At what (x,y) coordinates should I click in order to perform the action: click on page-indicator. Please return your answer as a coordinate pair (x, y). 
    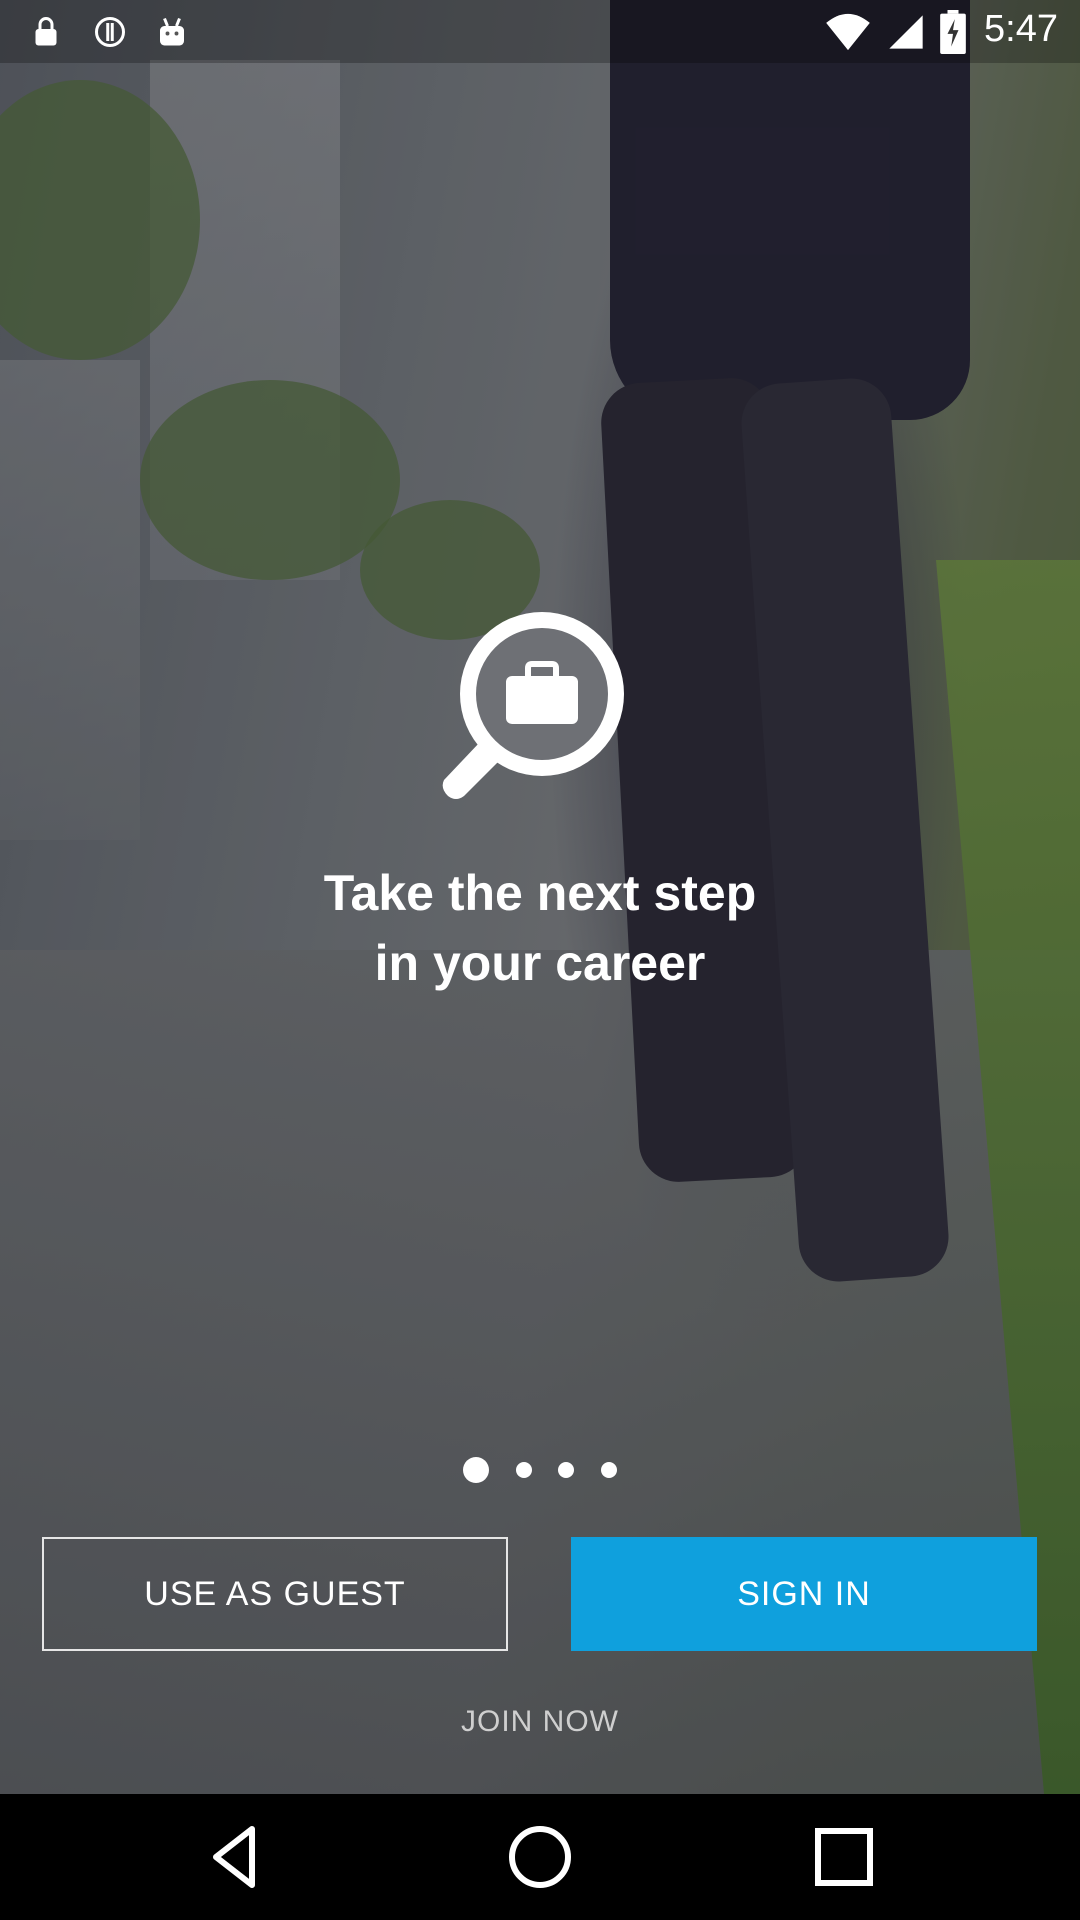
    Looking at the image, I should click on (540, 1470).